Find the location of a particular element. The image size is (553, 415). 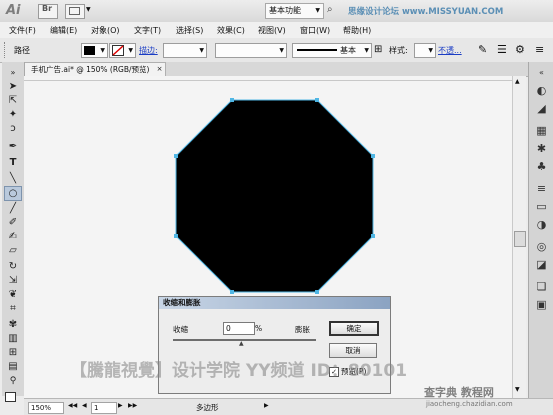

line-icon: ╲ is located at coordinates (13, 178).